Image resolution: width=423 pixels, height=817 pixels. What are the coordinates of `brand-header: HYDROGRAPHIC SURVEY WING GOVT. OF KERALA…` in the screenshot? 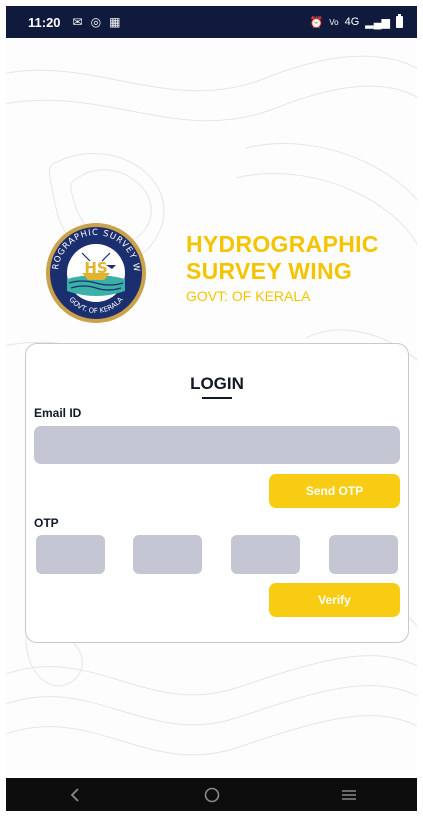 It's located at (229, 273).